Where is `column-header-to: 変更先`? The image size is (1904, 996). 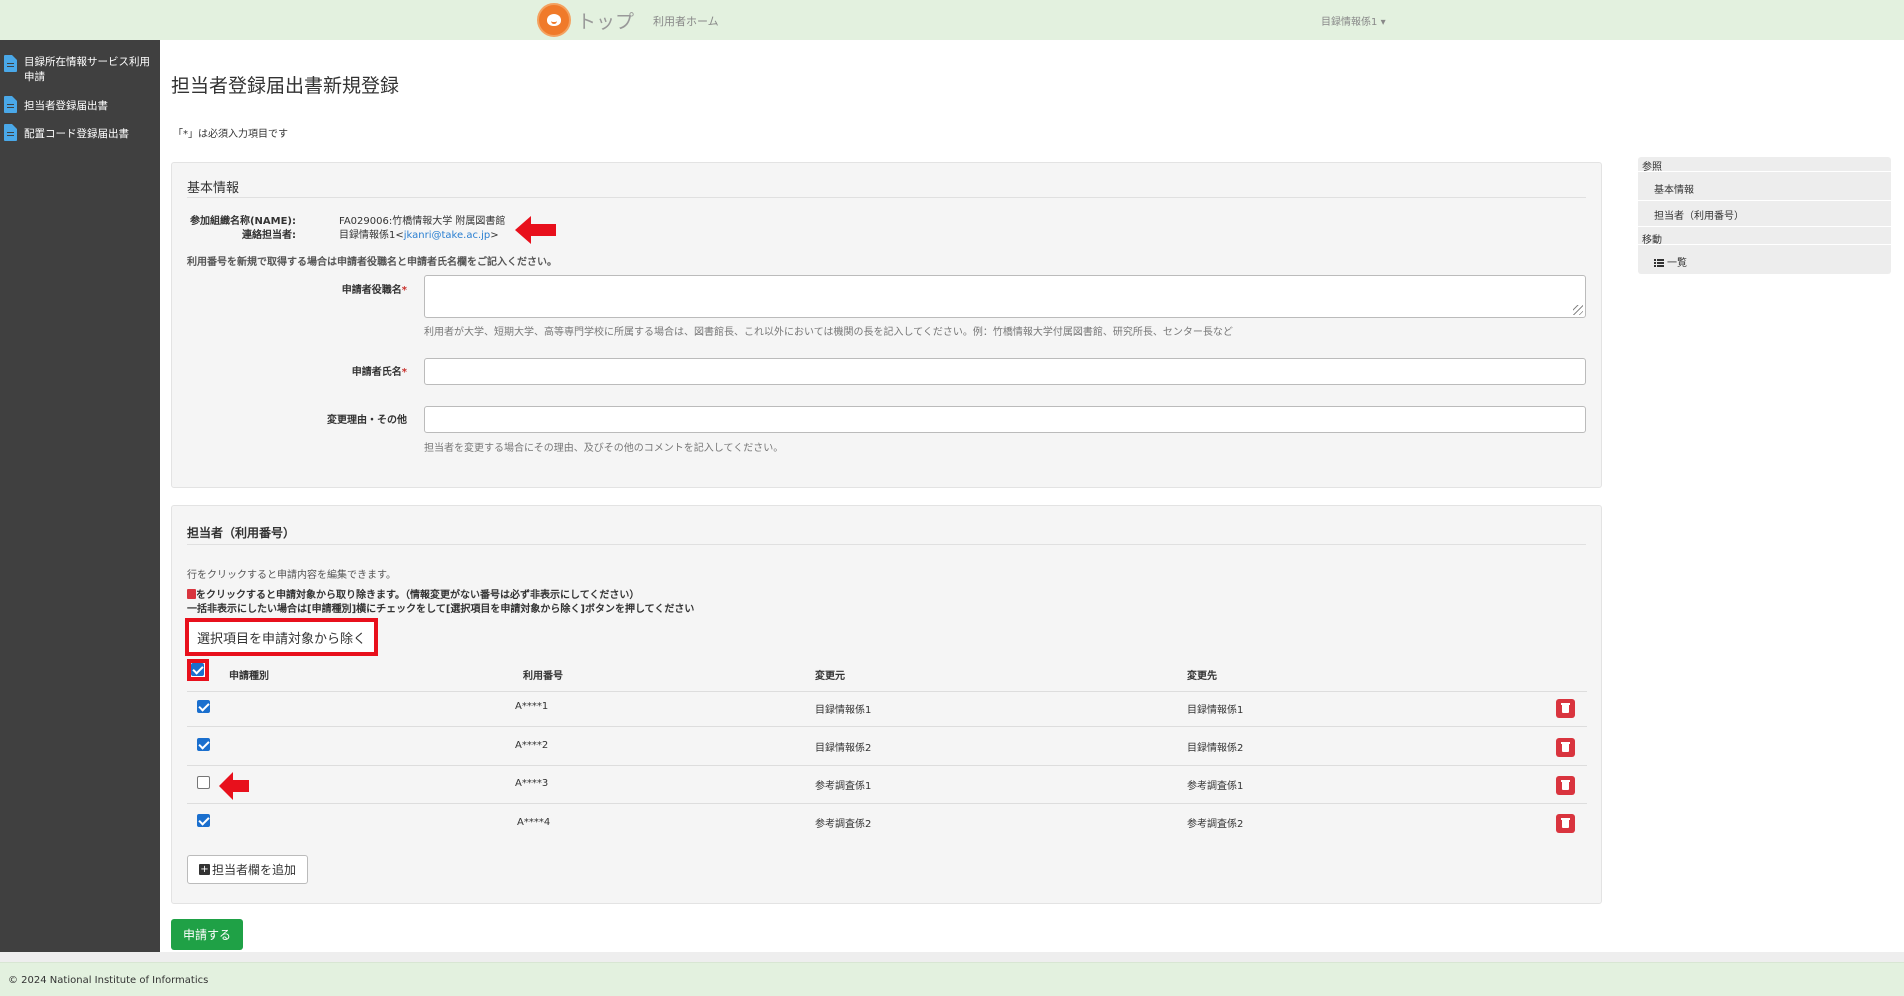
column-header-to: 変更先 is located at coordinates (1202, 676).